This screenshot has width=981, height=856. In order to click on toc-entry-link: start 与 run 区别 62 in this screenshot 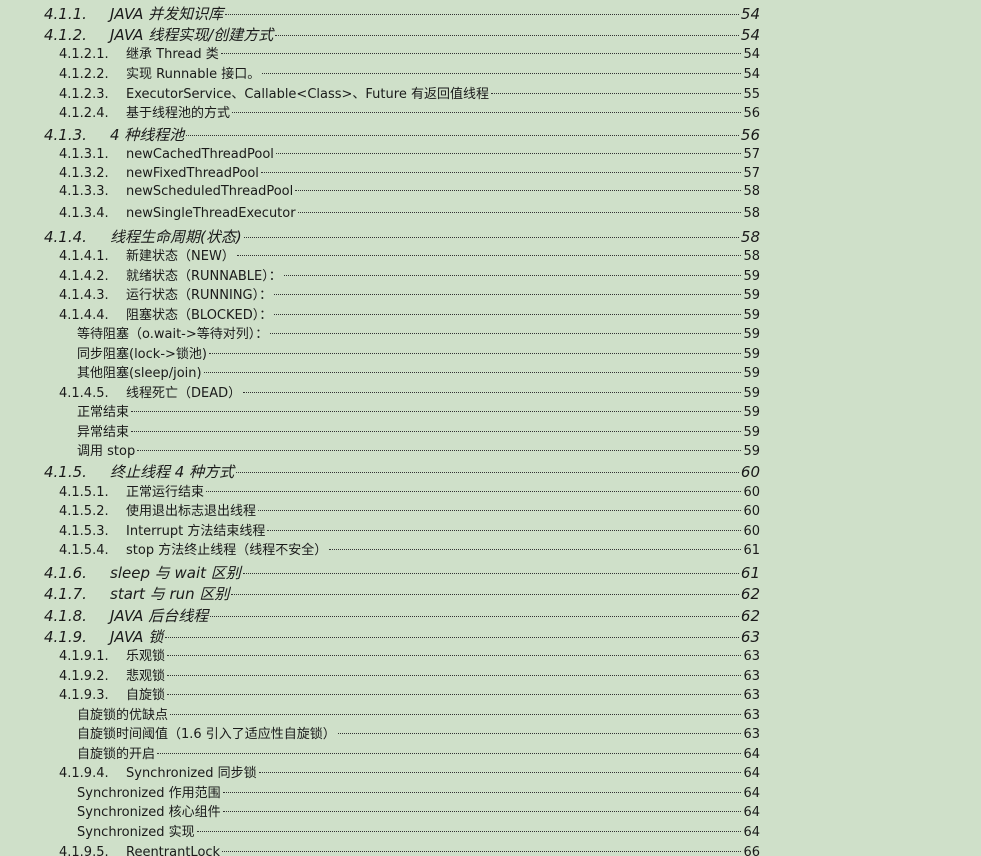, I will do `click(435, 594)`.